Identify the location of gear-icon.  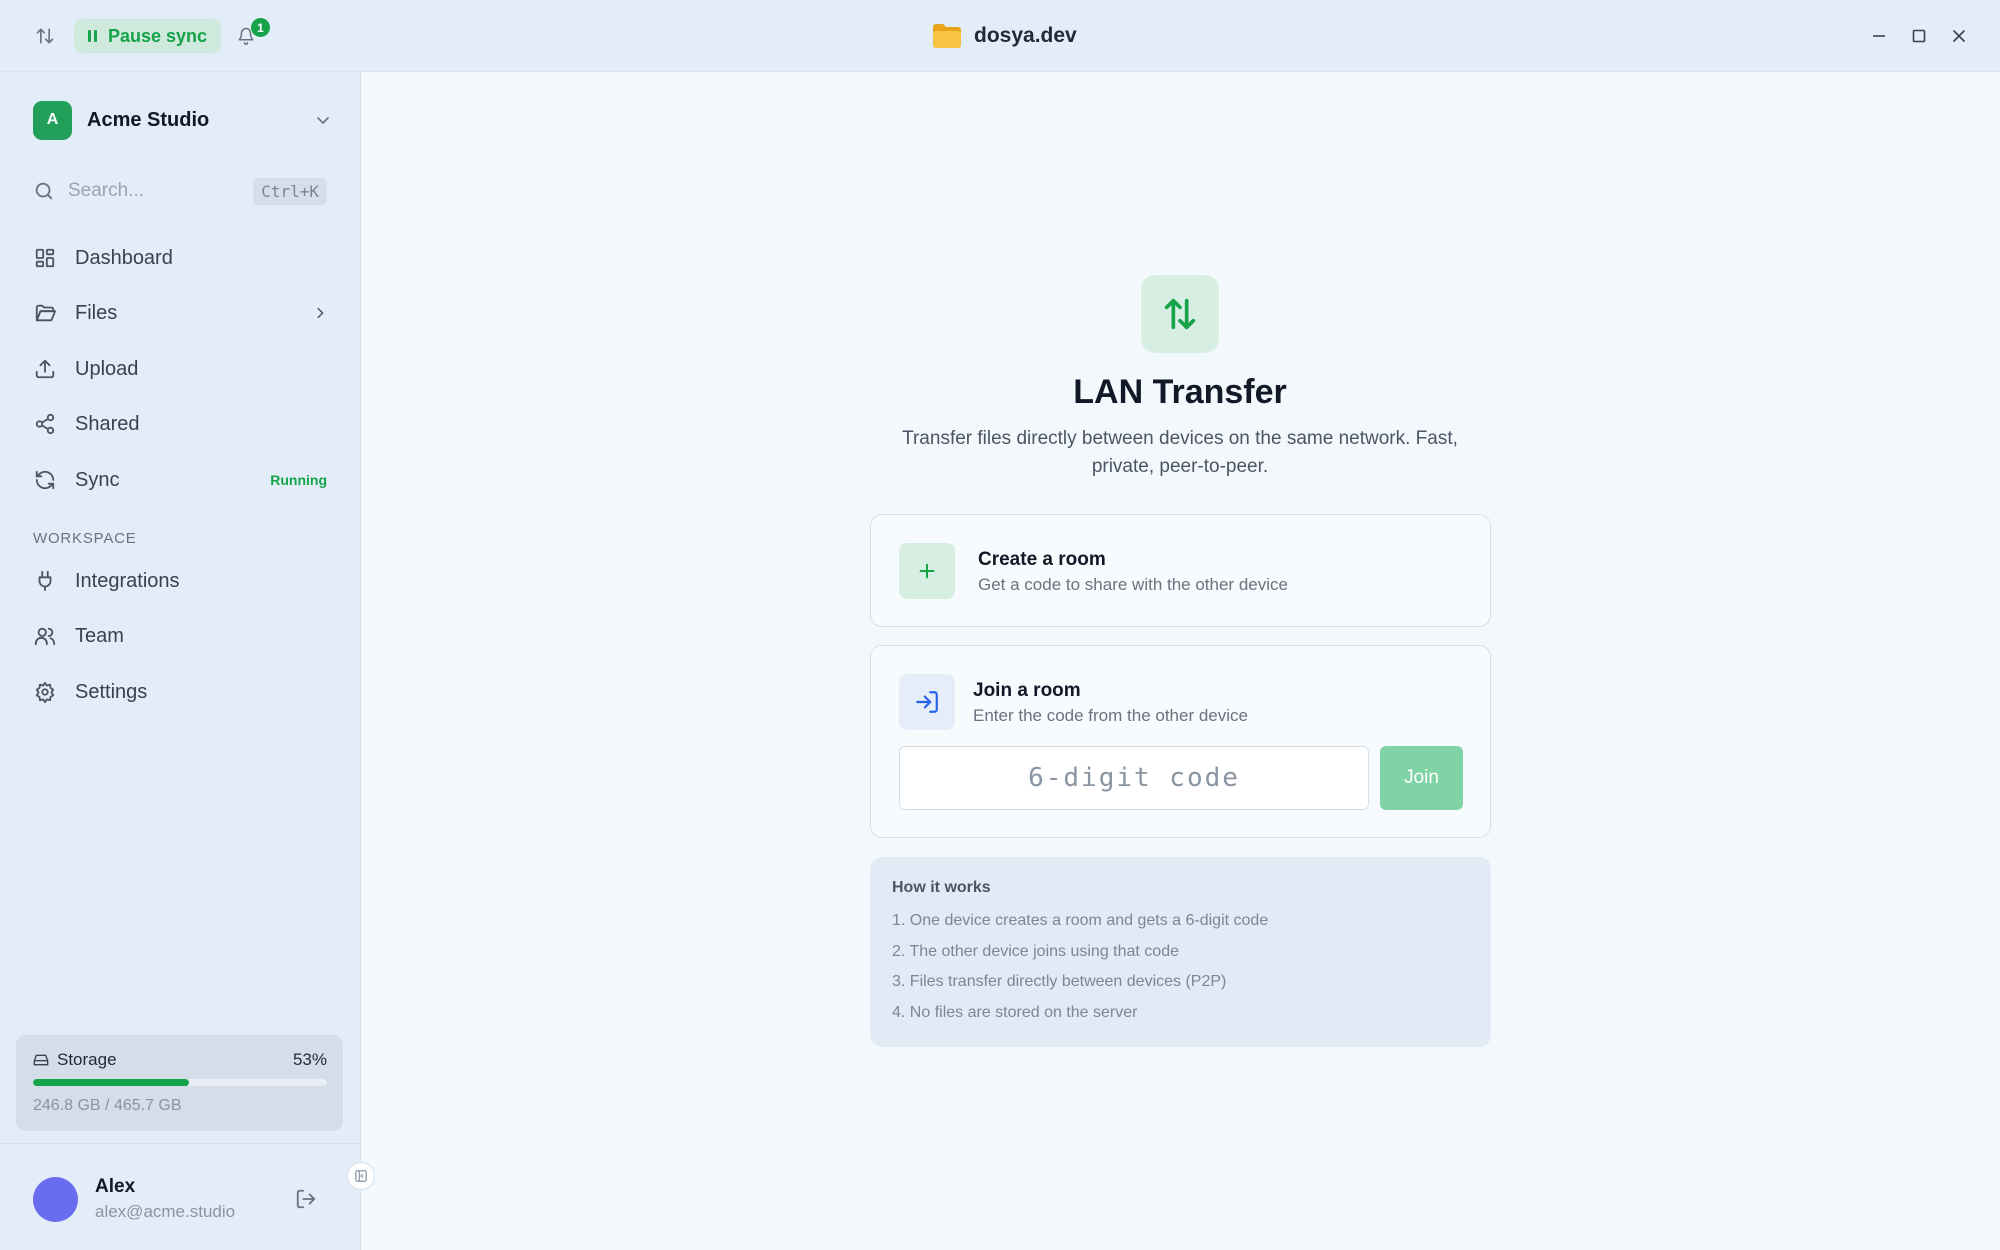
(45, 692).